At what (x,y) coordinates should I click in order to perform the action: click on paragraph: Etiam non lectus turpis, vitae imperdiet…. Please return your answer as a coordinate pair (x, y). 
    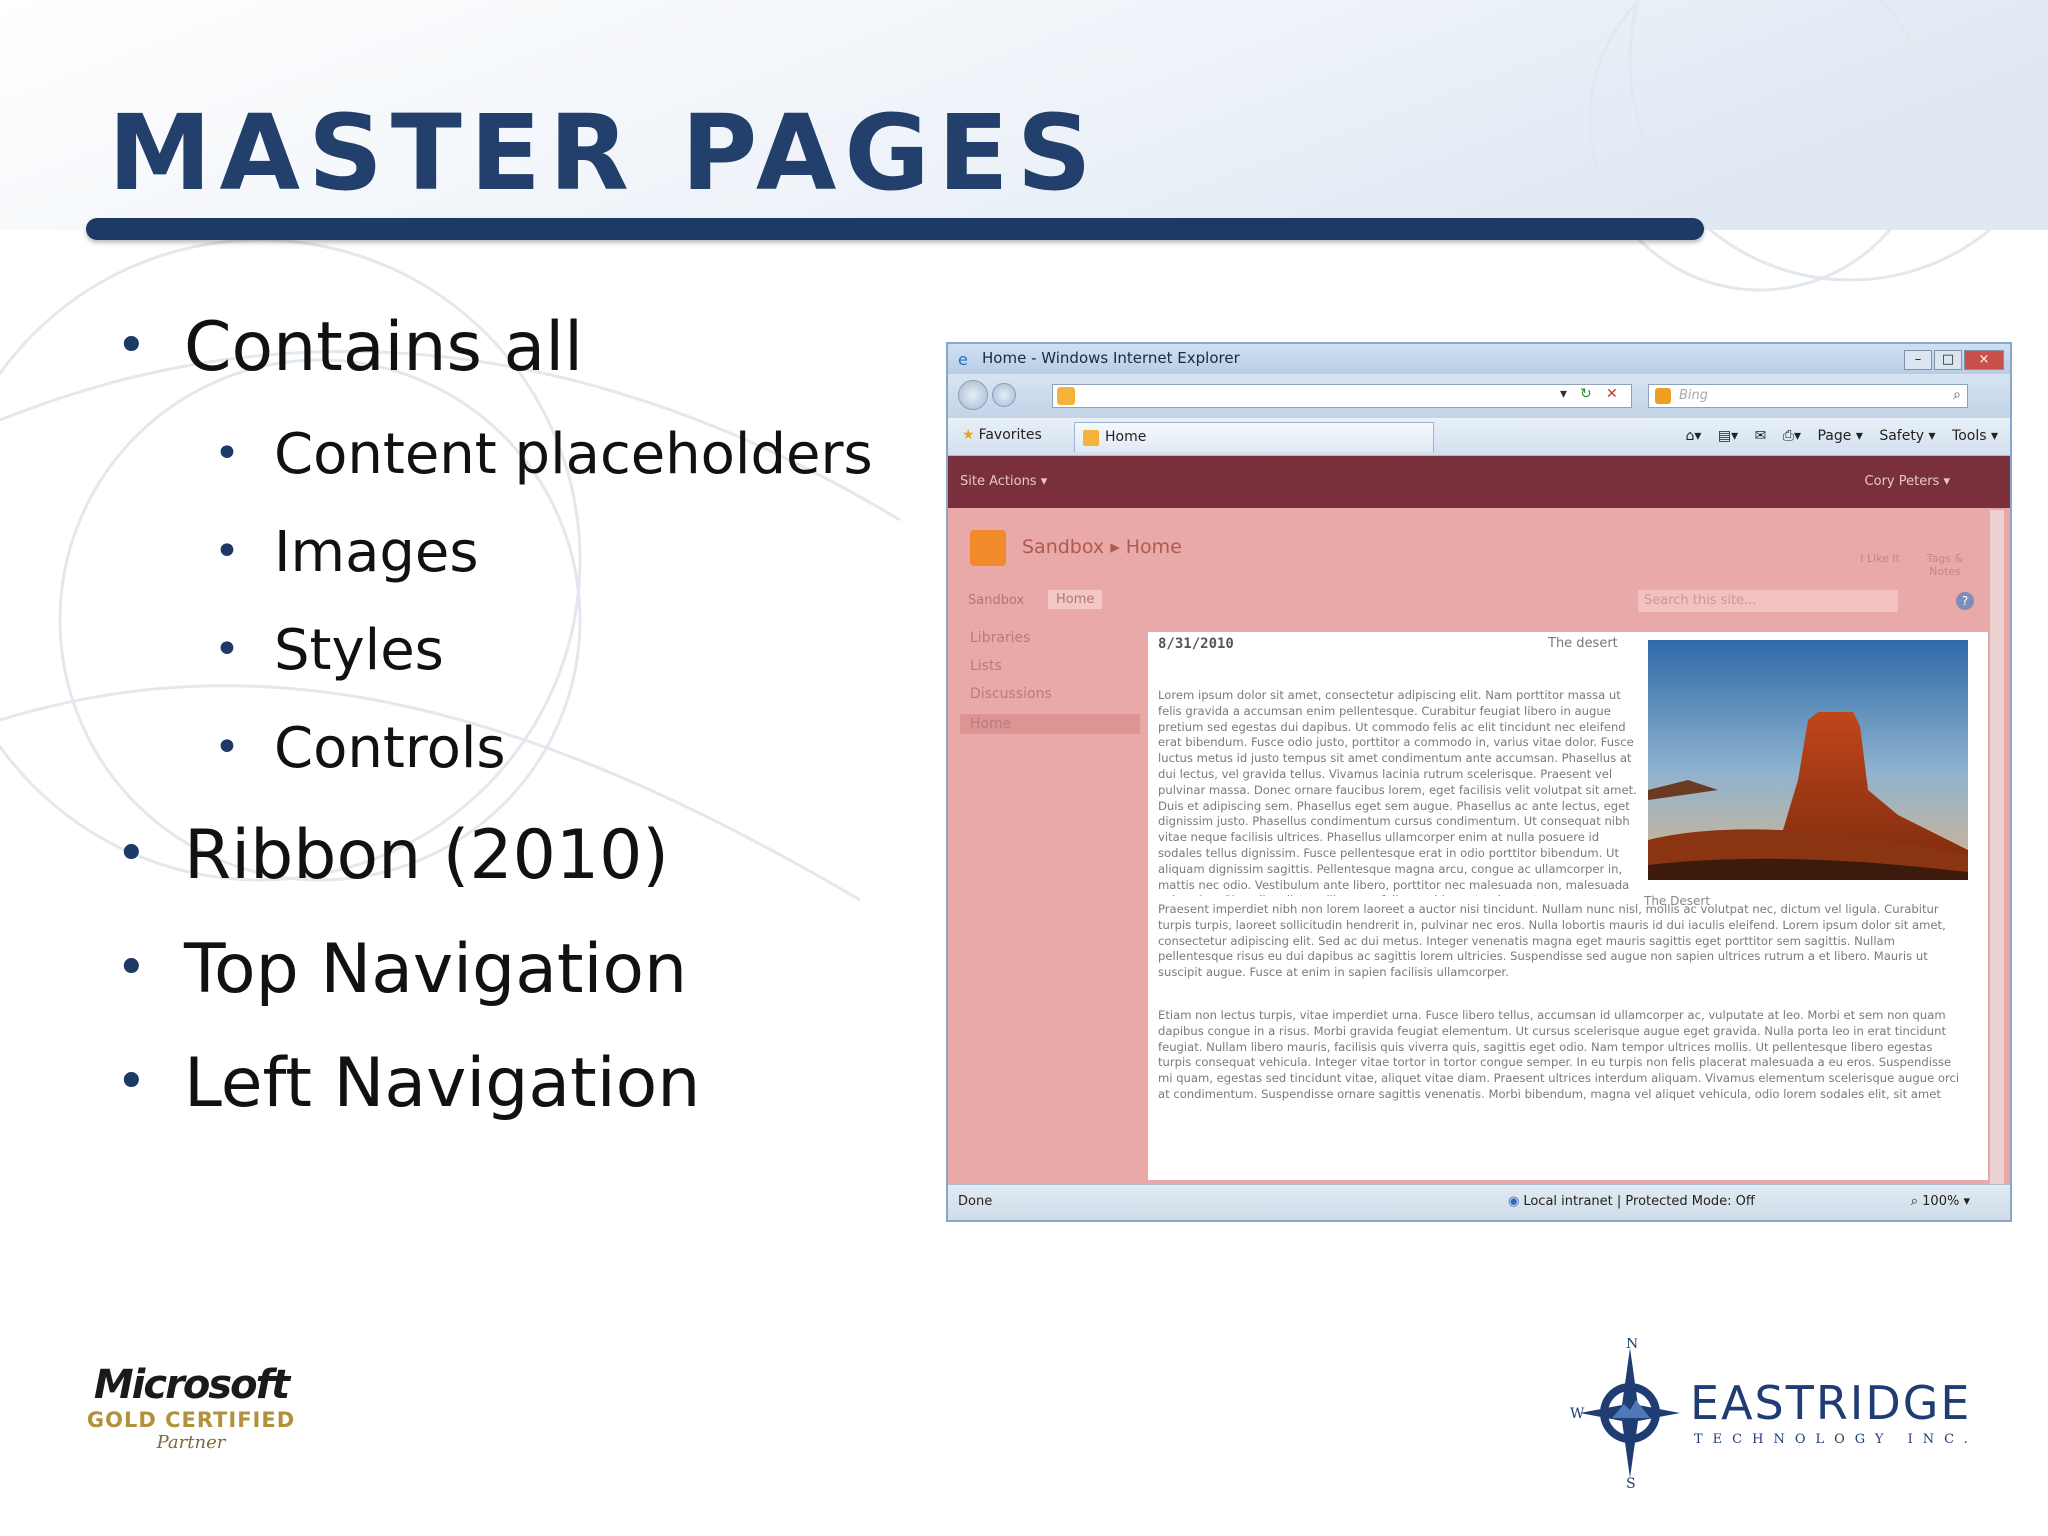
    Looking at the image, I should click on (1559, 1054).